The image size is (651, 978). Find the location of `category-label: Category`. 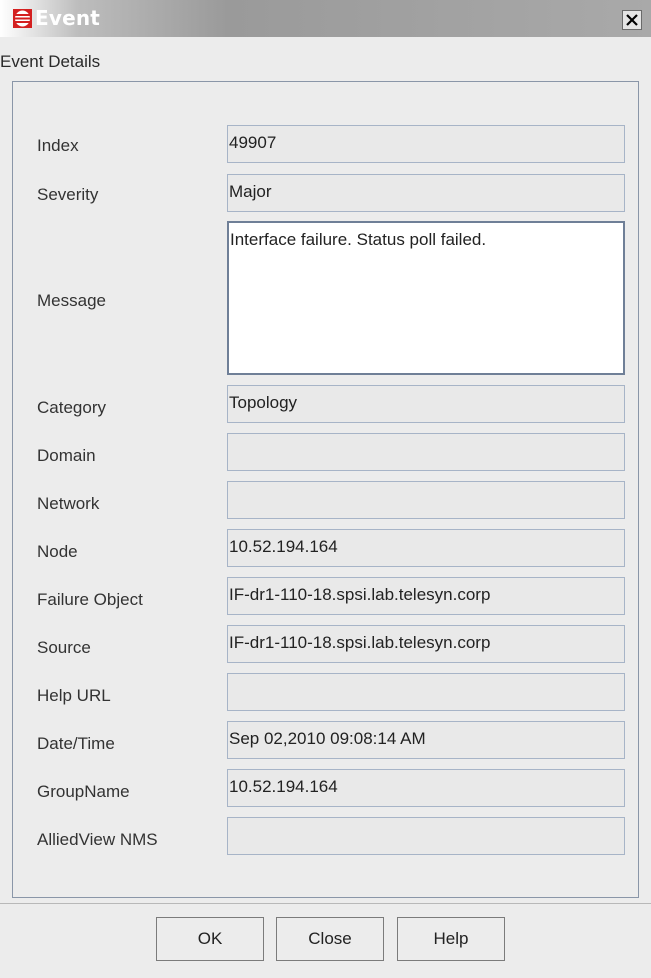

category-label: Category is located at coordinates (71, 407).